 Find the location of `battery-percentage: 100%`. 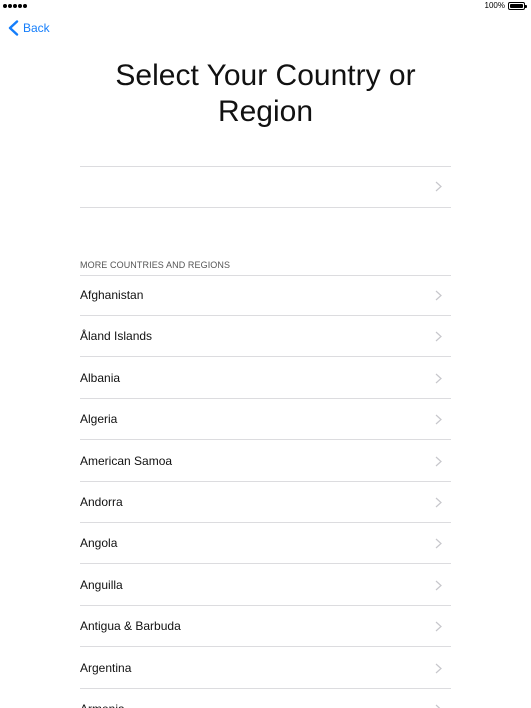

battery-percentage: 100% is located at coordinates (494, 5).